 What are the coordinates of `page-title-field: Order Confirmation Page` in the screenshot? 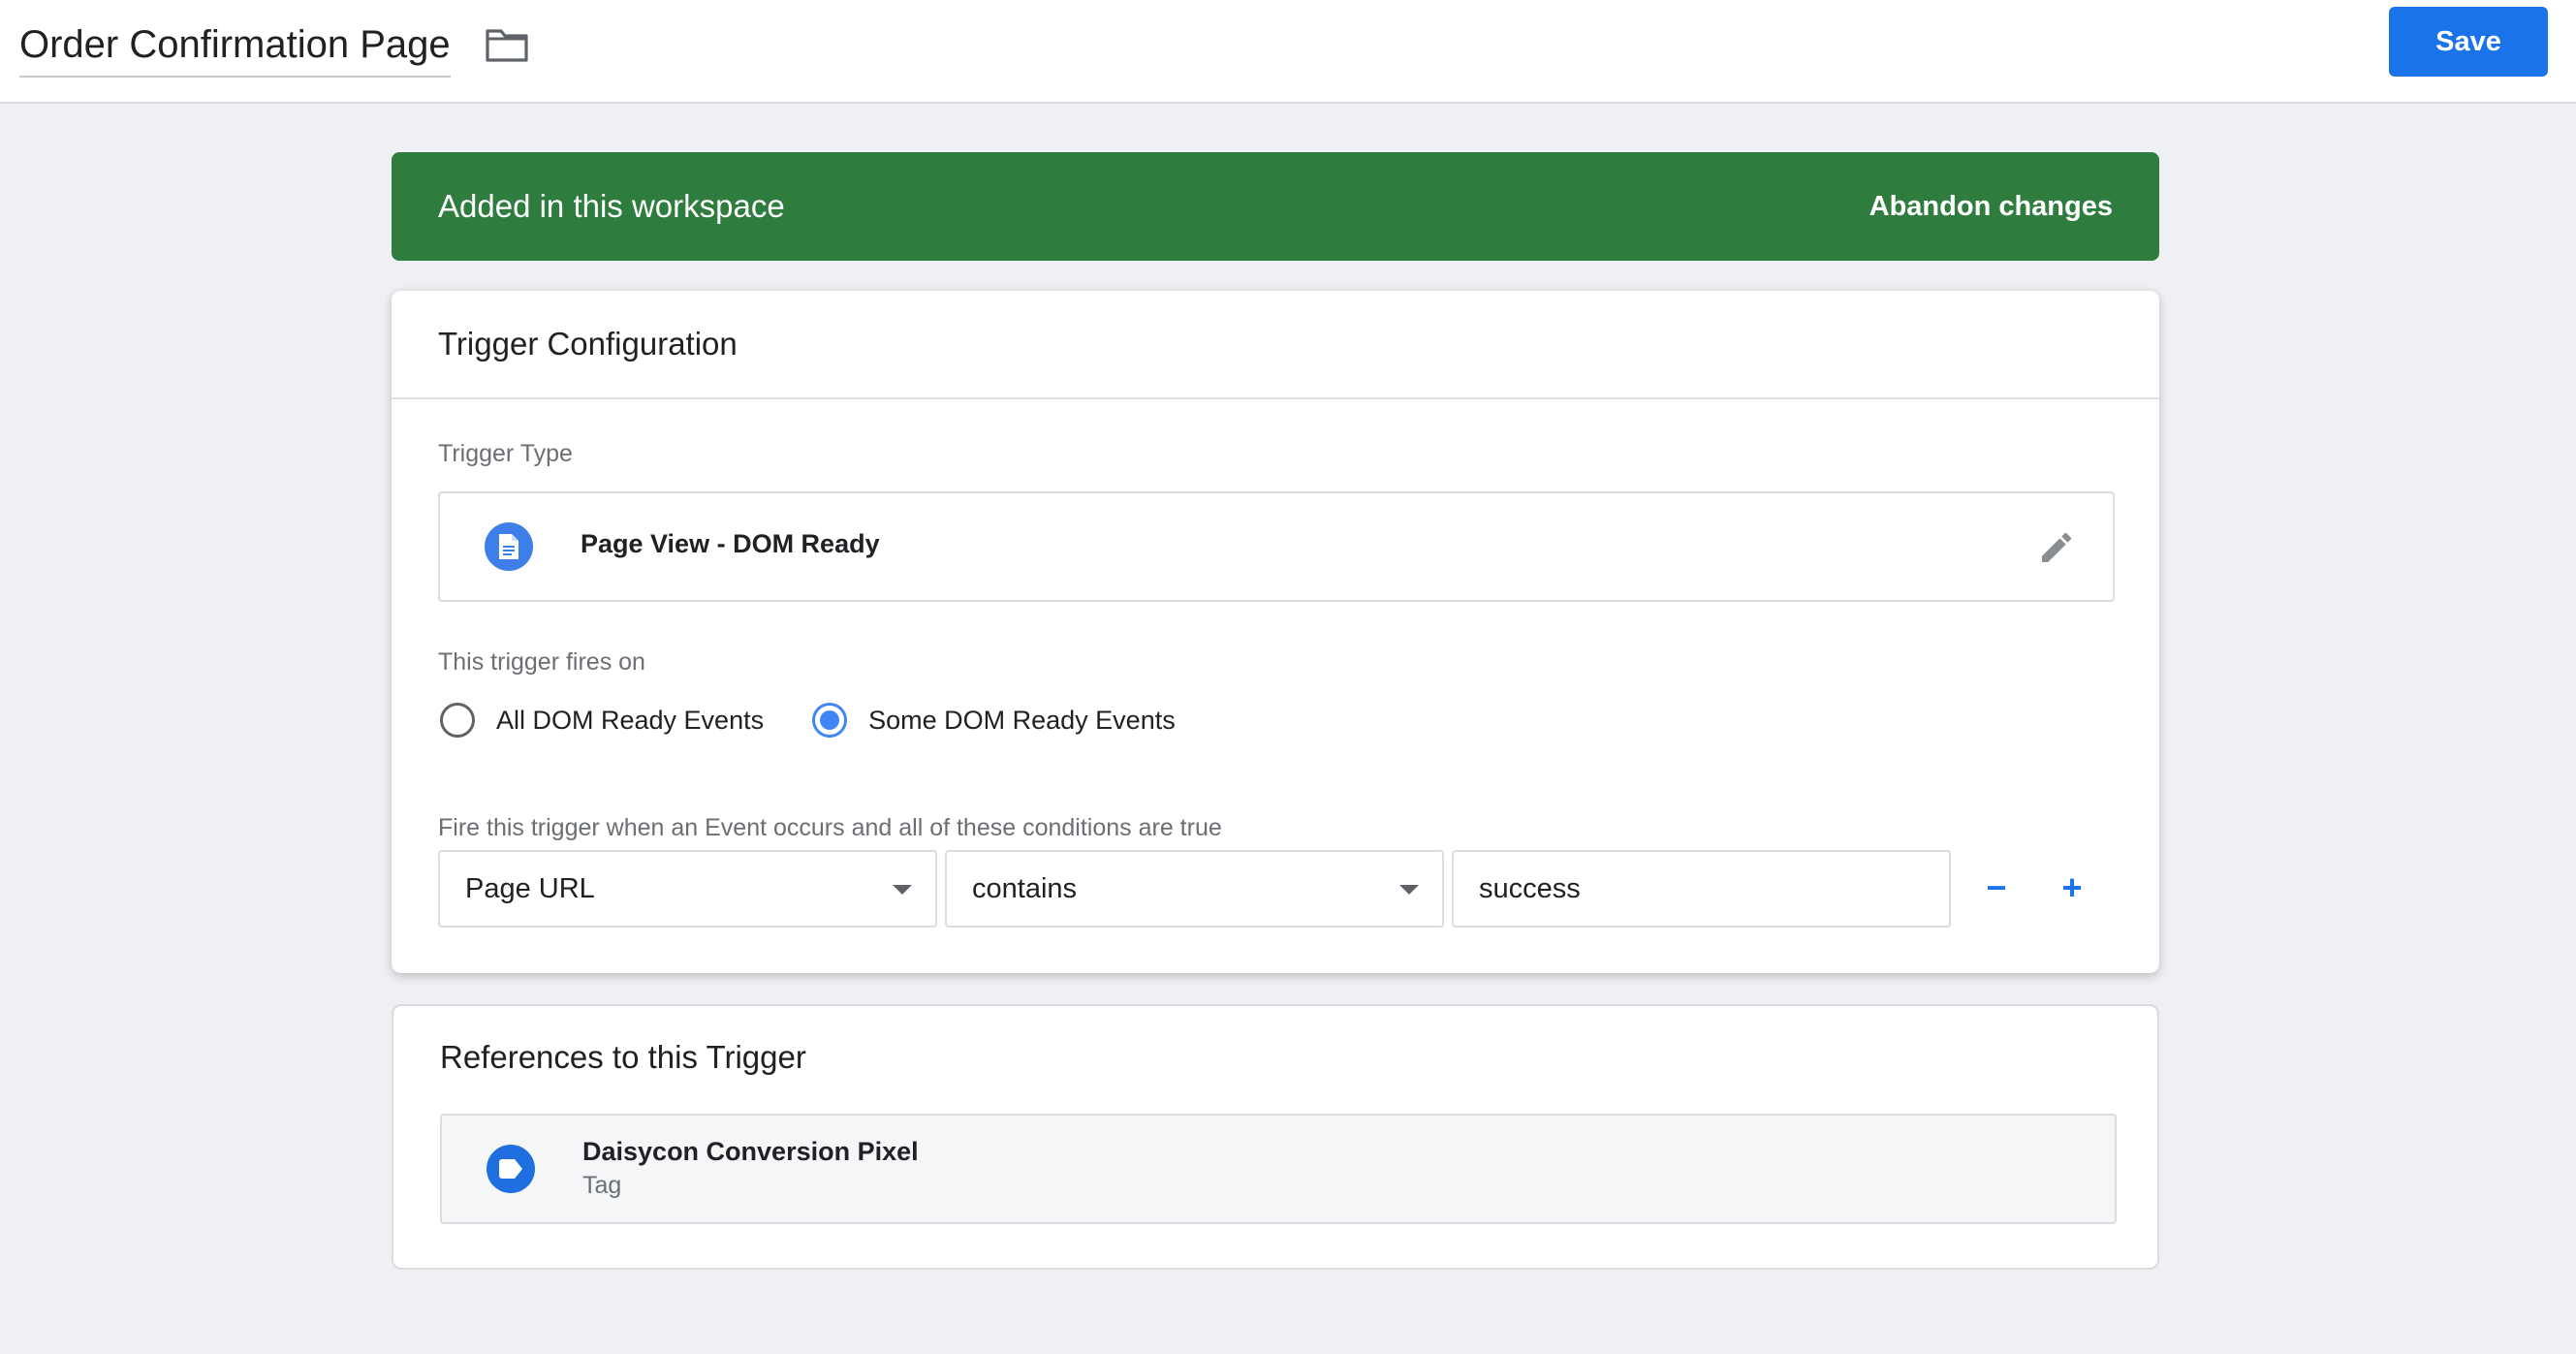 It's located at (235, 46).